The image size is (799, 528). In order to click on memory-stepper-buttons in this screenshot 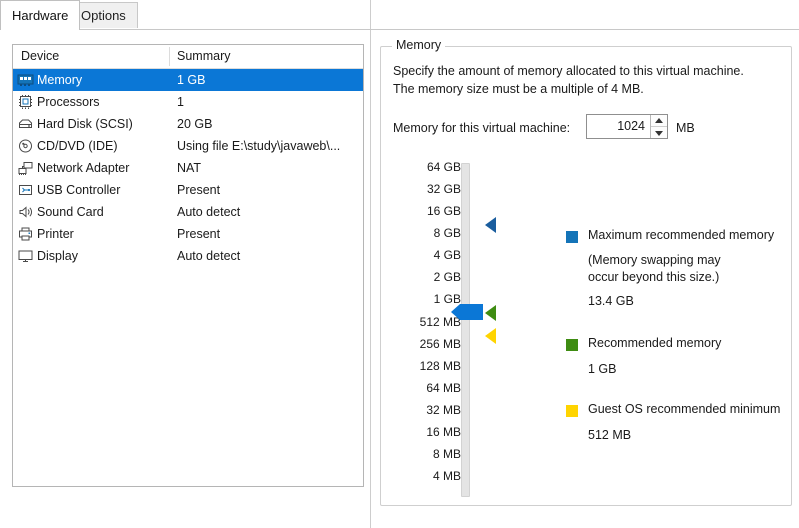, I will do `click(658, 126)`.